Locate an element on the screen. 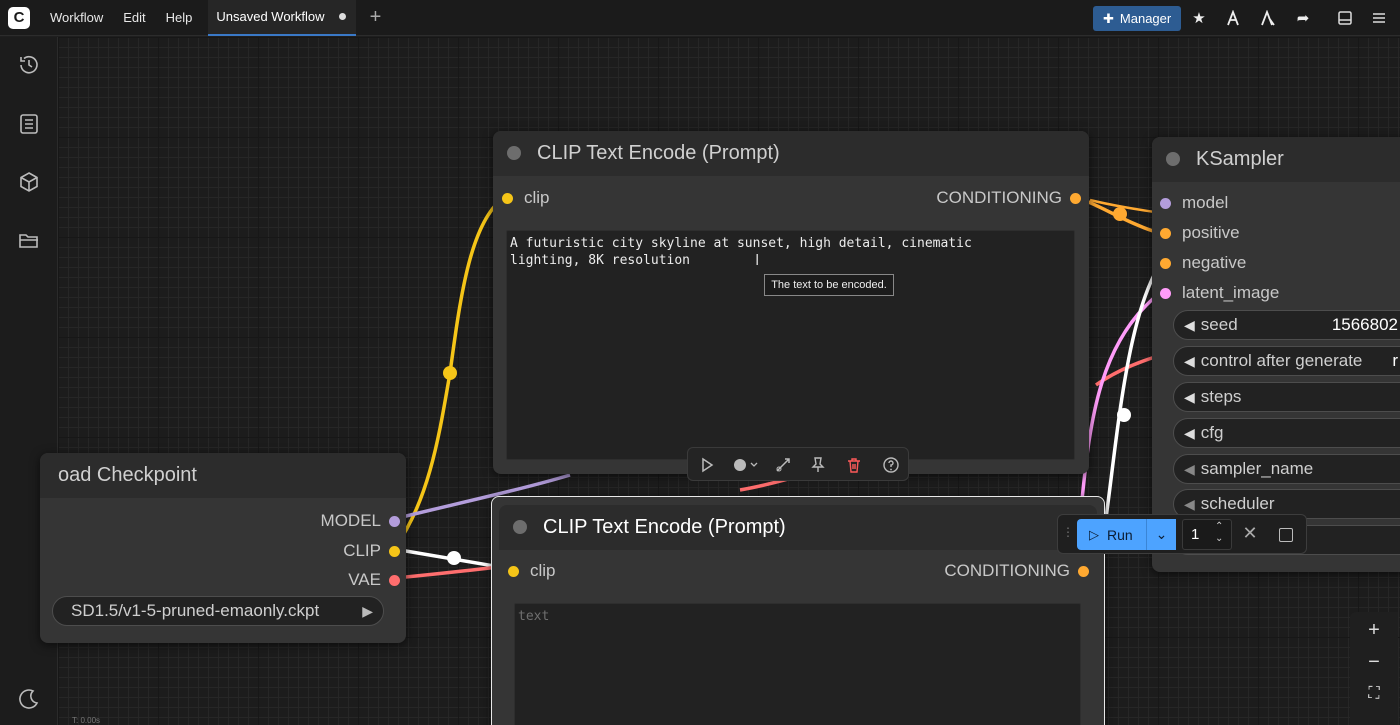  theme-toggle-icon is located at coordinates (29, 699).